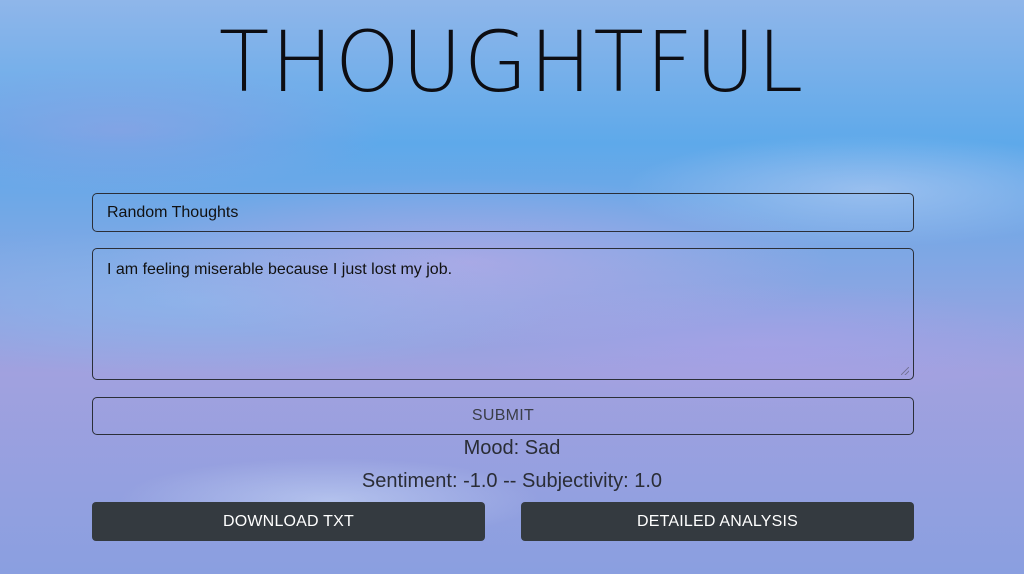  What do you see at coordinates (288, 521) in the screenshot?
I see `download-txt-button: DOWNLOAD TXT` at bounding box center [288, 521].